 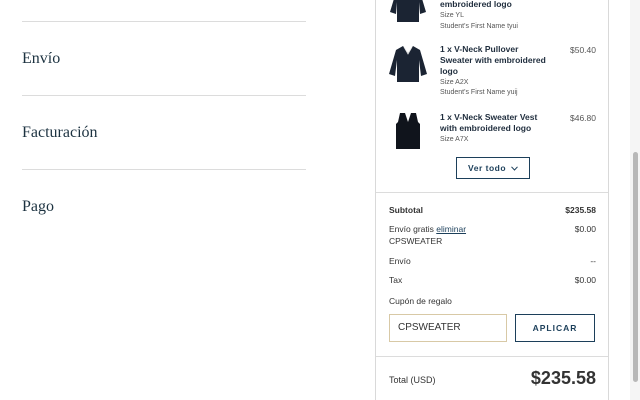 What do you see at coordinates (416, 241) in the screenshot?
I see `free-shipping-code: CPSWEATER` at bounding box center [416, 241].